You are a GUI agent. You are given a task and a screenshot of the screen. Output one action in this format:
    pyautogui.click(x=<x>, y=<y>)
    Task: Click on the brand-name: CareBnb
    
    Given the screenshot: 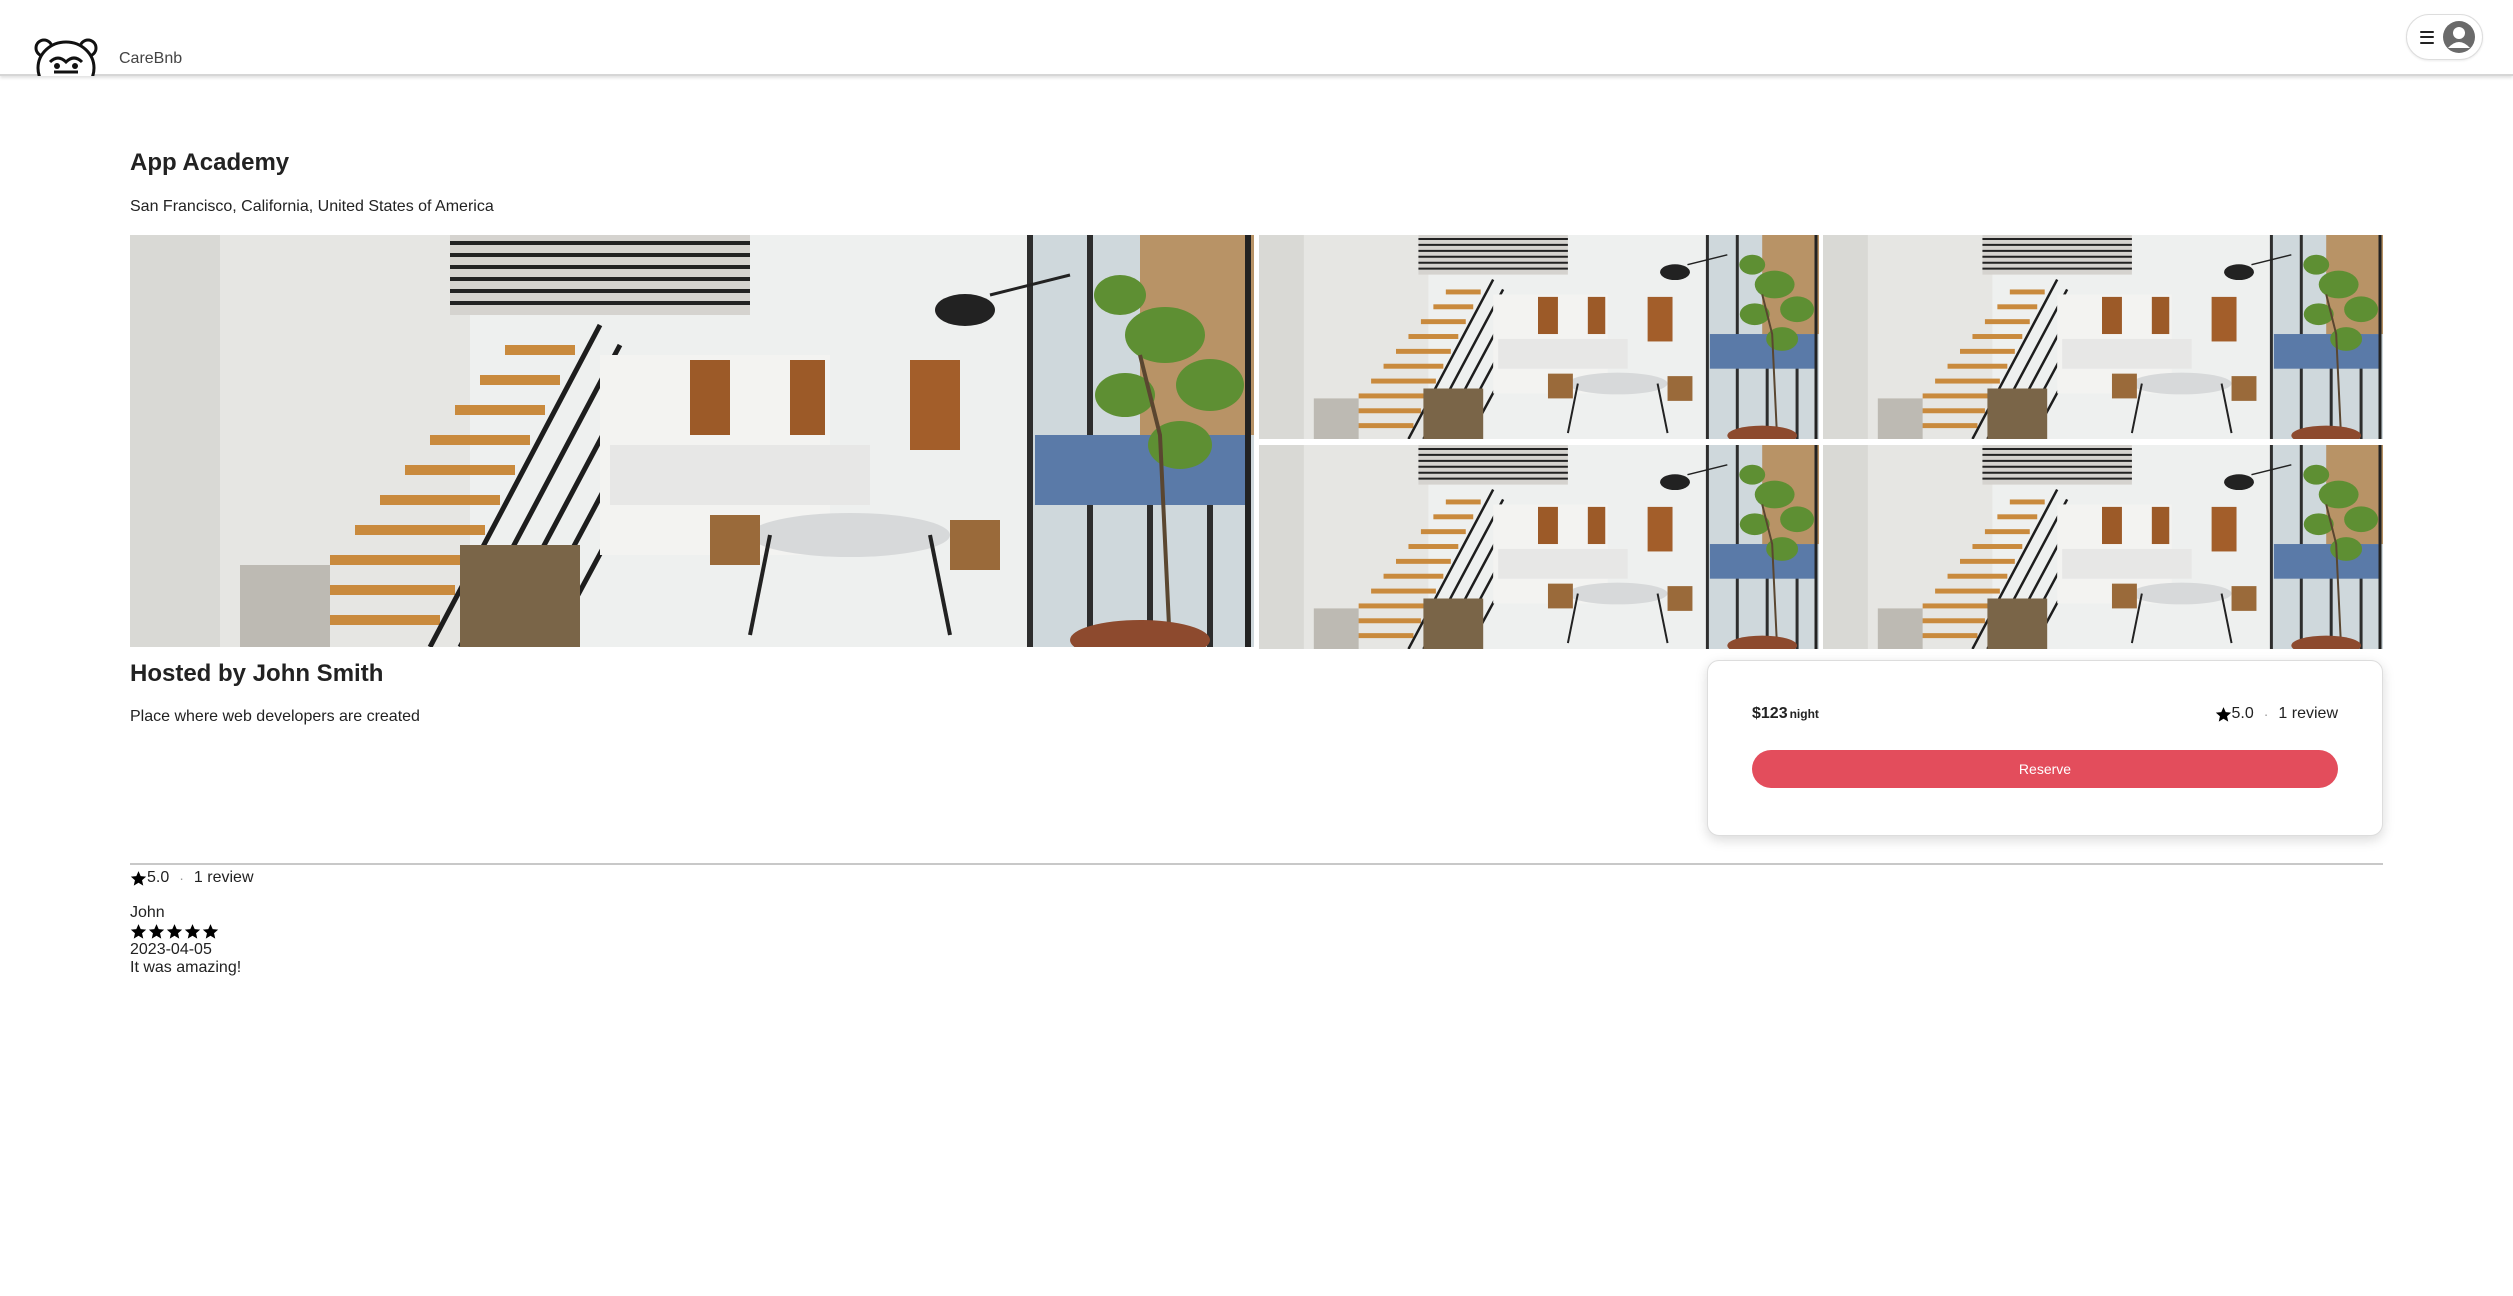 What is the action you would take?
    pyautogui.click(x=150, y=59)
    